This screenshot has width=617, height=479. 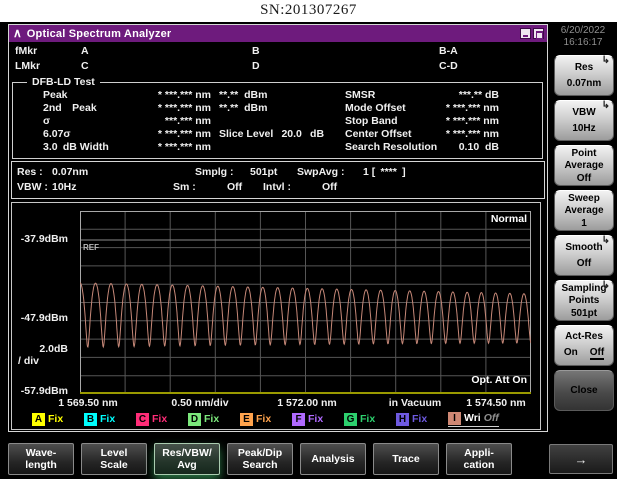 What do you see at coordinates (211, 419) in the screenshot?
I see `trace-item-d: D Fix` at bounding box center [211, 419].